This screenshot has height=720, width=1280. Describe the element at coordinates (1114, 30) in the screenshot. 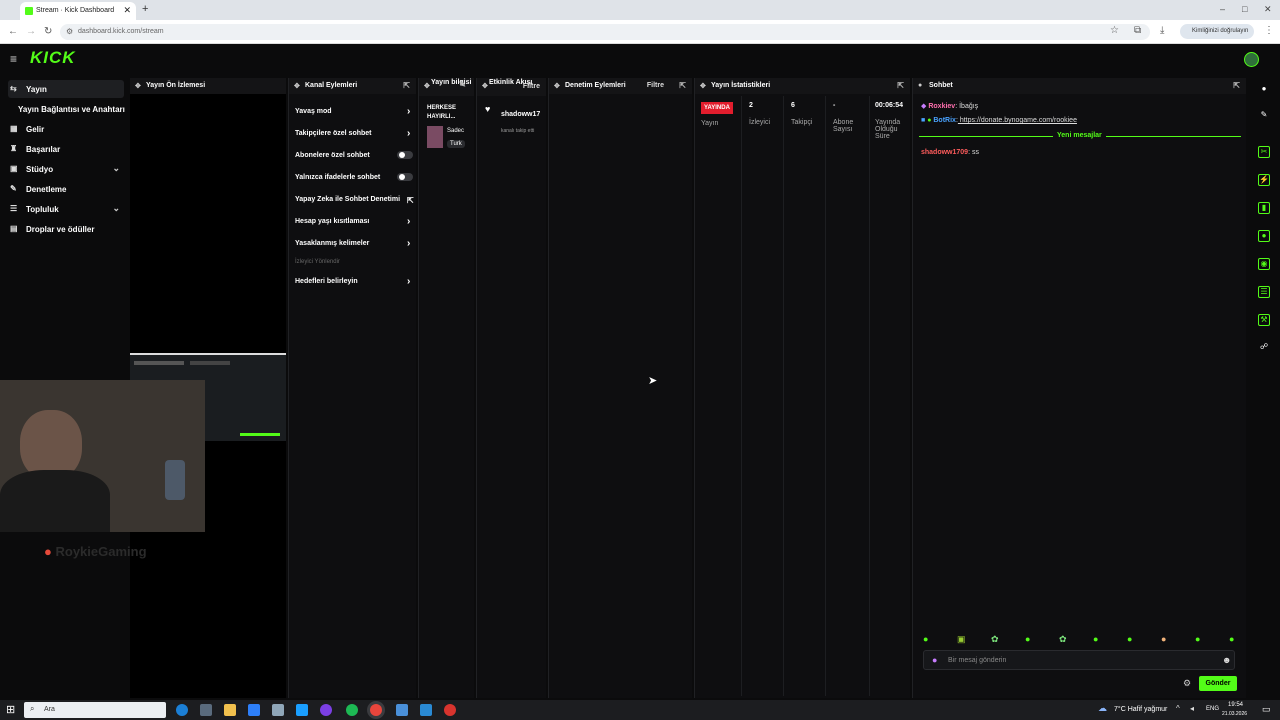

I see `bookmark-star-icon: ☆` at that location.